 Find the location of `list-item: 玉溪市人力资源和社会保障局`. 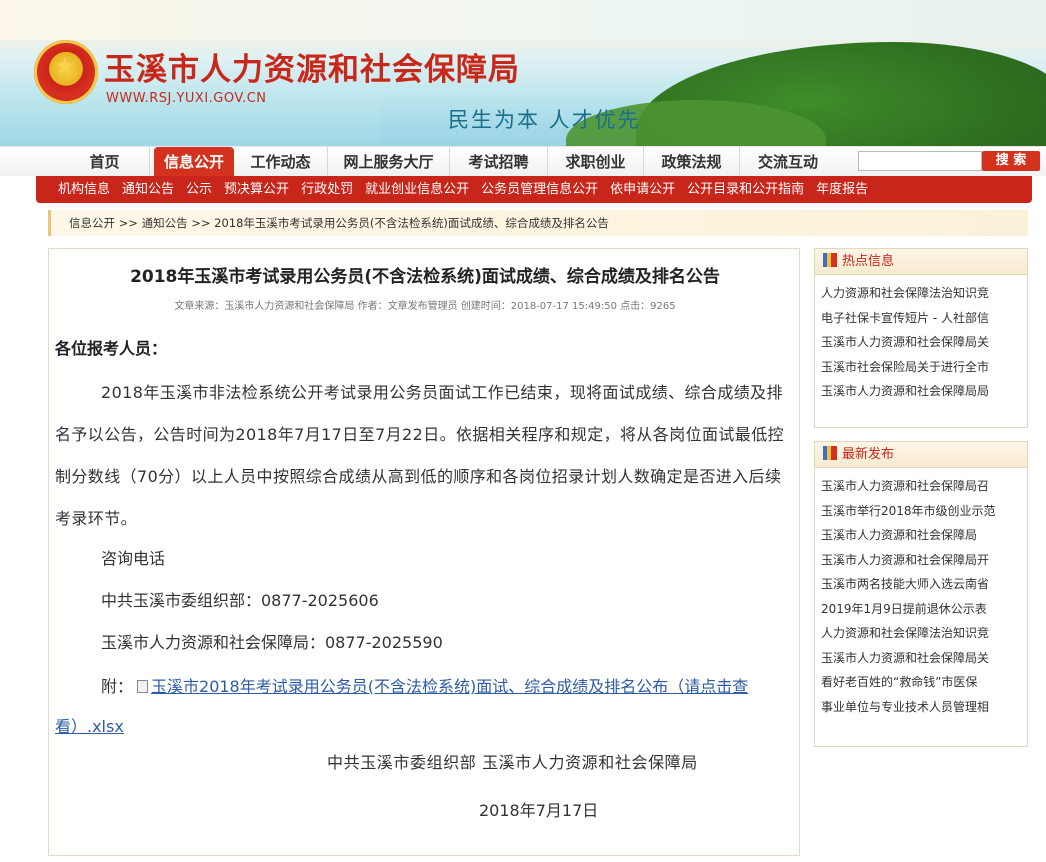

list-item: 玉溪市人力资源和社会保障局 is located at coordinates (921, 535).